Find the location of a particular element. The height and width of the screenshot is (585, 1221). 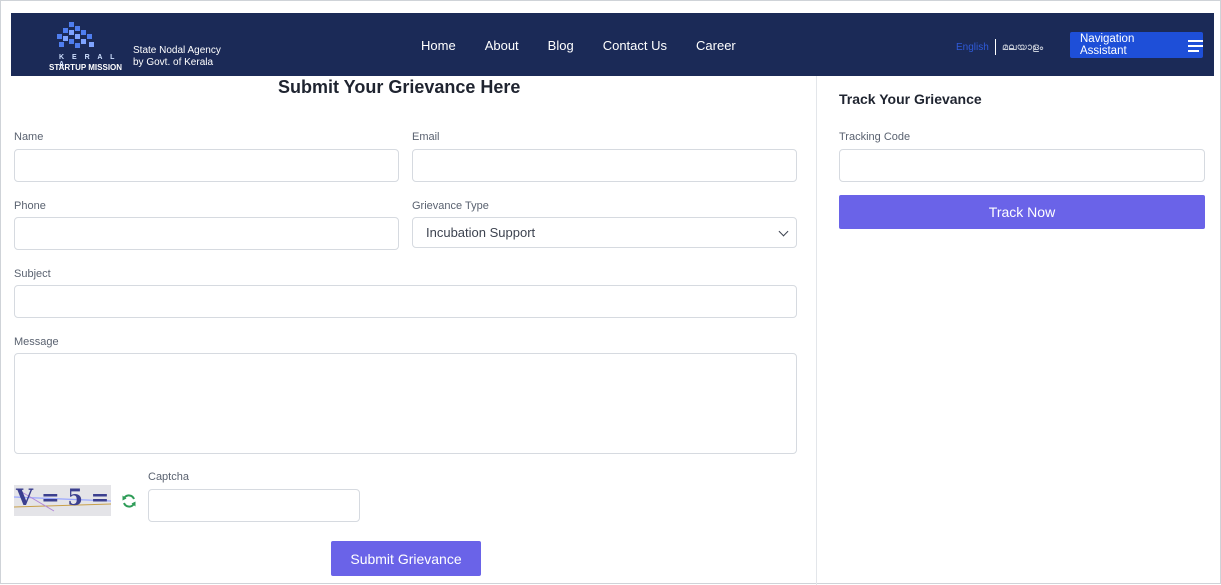

language-switcher: English മലയാളം is located at coordinates (999, 47).